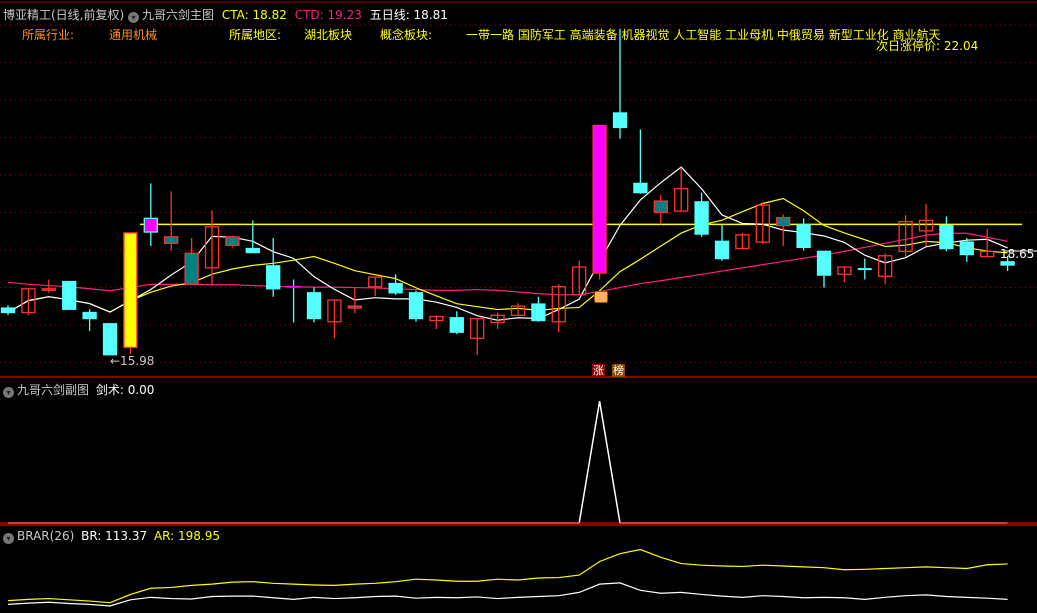 The image size is (1037, 613). What do you see at coordinates (53, 390) in the screenshot?
I see `sub1-title: 九哥六剑副图` at bounding box center [53, 390].